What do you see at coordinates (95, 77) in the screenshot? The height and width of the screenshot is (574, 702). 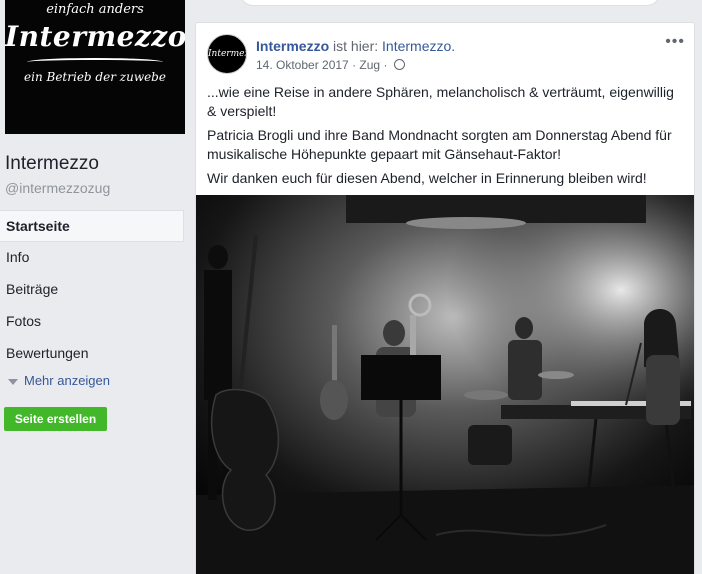 I see `logo-tagline-bottom: ein Betrieb der zuwebe` at bounding box center [95, 77].